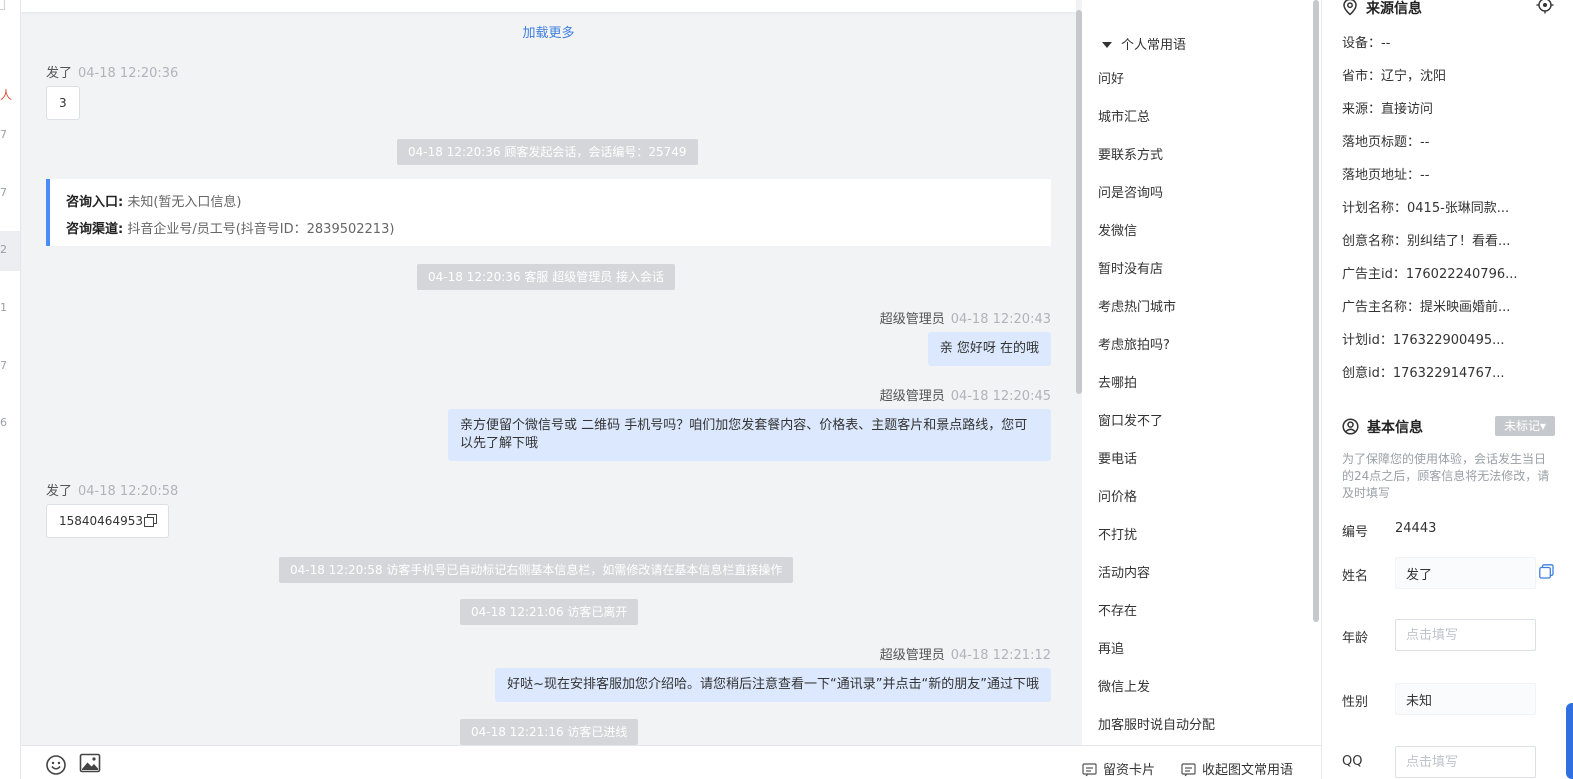 Image resolution: width=1573 pixels, height=779 pixels. I want to click on source-row-region: 省市：辽宁，沈阳, so click(1394, 76).